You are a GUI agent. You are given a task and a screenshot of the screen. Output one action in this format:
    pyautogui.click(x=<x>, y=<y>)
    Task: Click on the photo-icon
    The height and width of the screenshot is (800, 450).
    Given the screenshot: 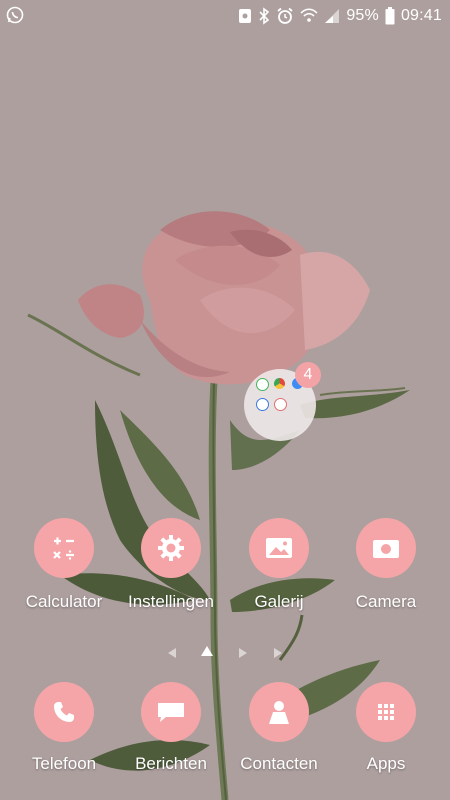 What is the action you would take?
    pyautogui.click(x=245, y=16)
    